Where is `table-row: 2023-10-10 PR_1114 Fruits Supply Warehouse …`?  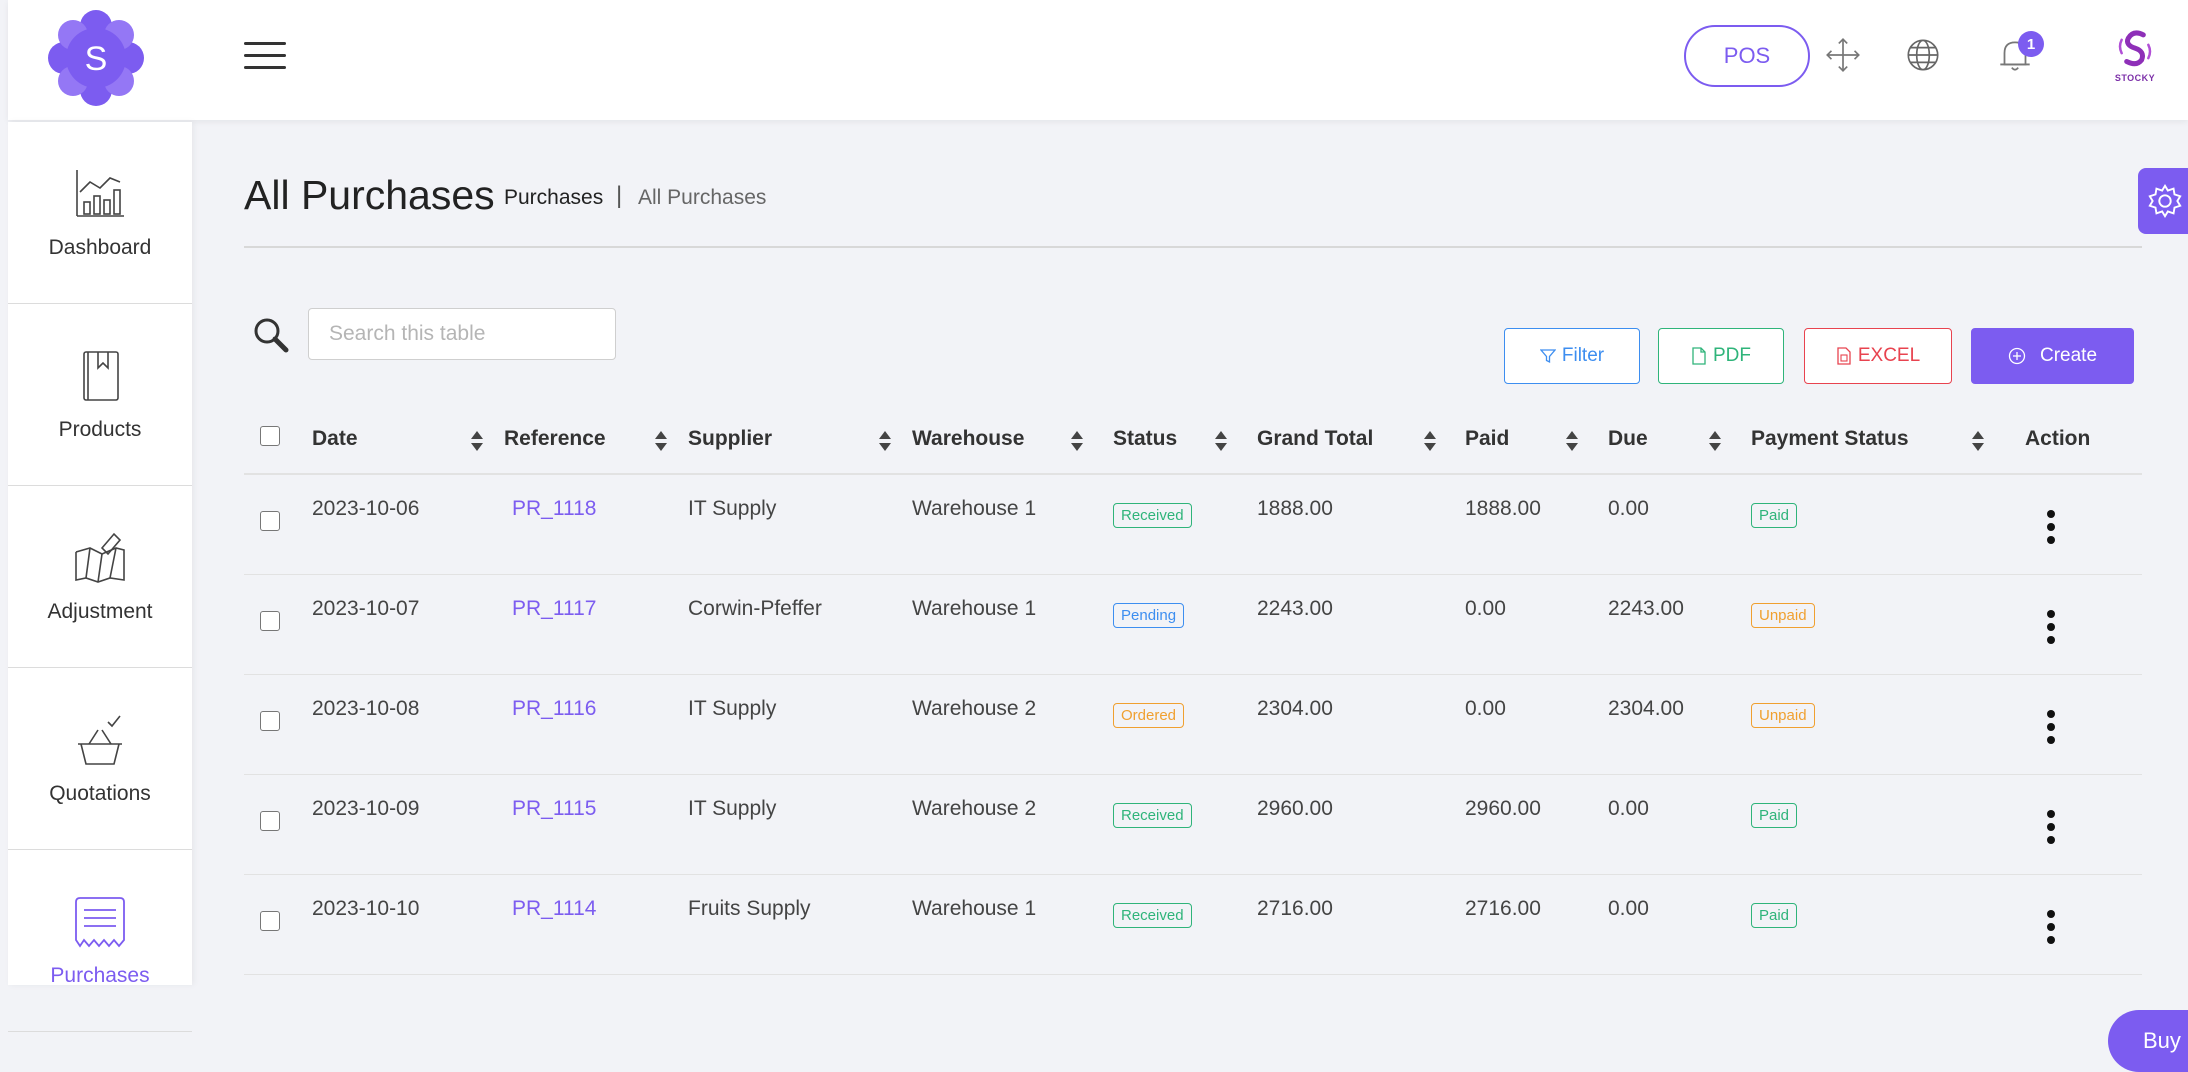 table-row: 2023-10-10 PR_1114 Fruits Supply Warehouse … is located at coordinates (1193, 924).